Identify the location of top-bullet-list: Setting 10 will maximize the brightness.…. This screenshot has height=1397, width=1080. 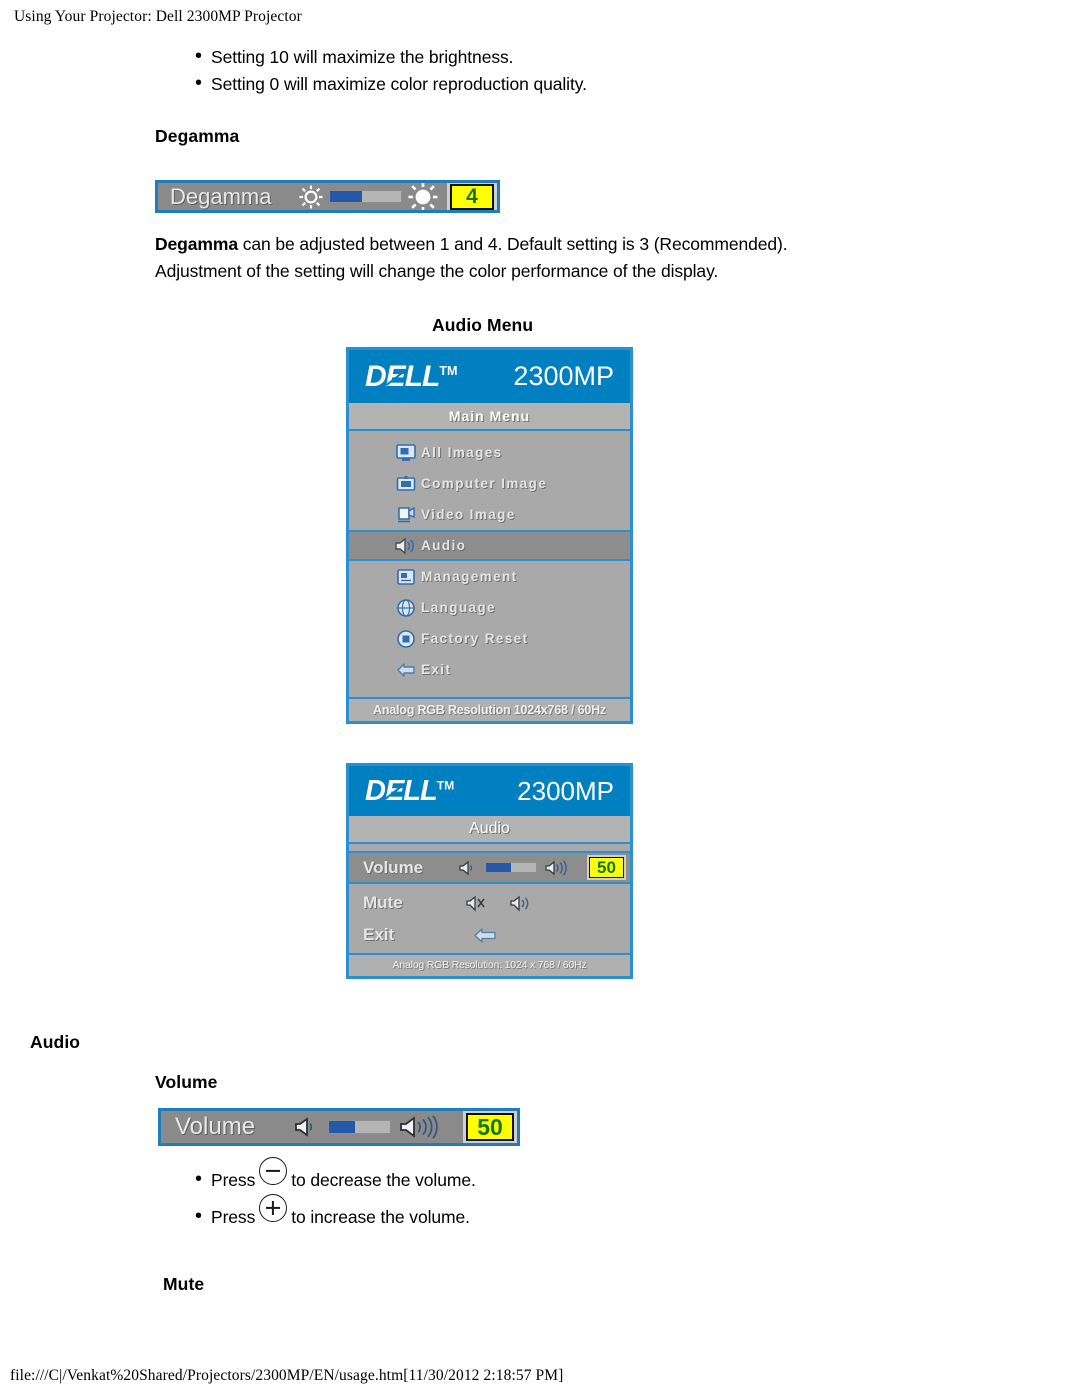
(391, 71).